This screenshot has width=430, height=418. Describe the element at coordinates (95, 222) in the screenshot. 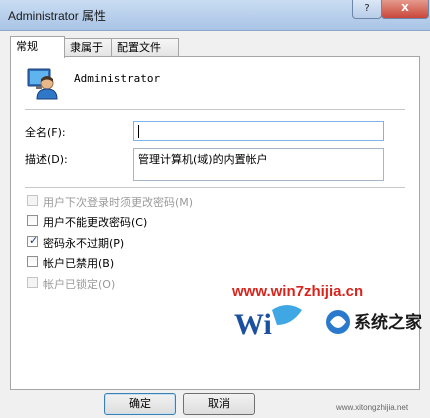

I see `checkbox-label: 用户不能更改密码(C)` at that location.